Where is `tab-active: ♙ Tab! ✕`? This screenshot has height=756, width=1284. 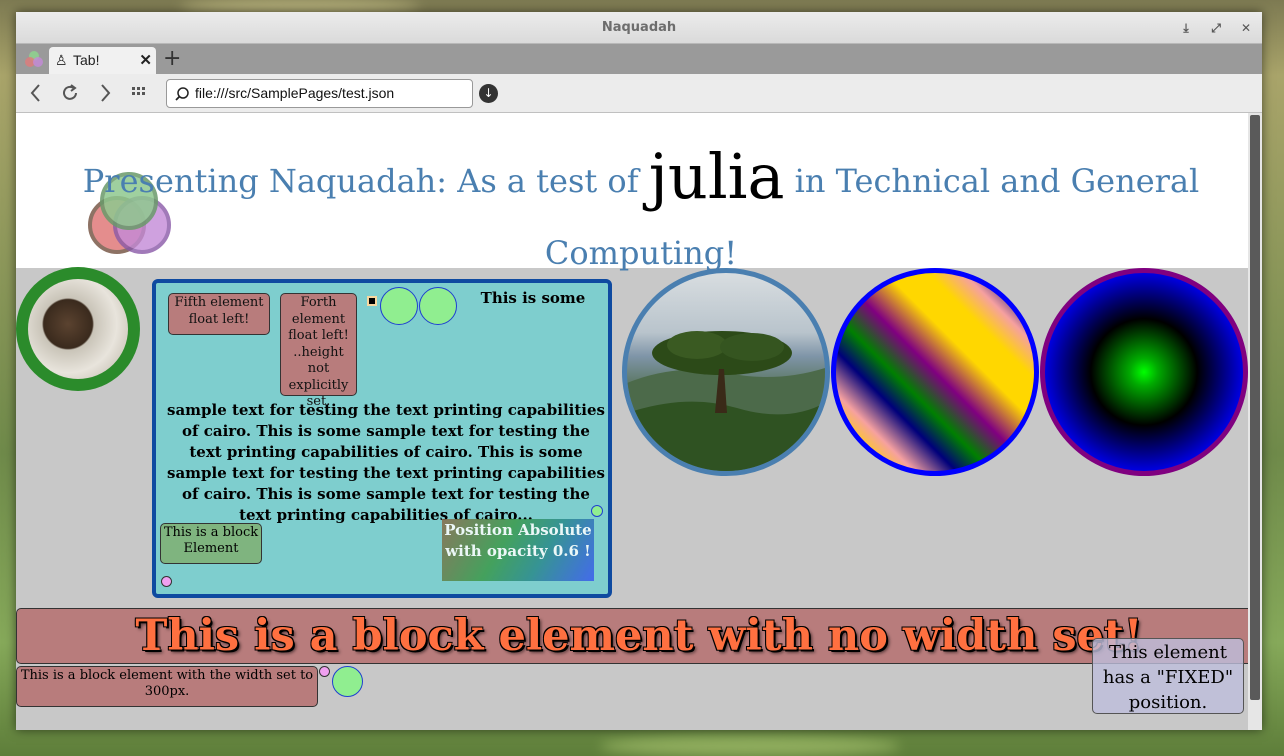
tab-active: ♙ Tab! ✕ is located at coordinates (102, 60).